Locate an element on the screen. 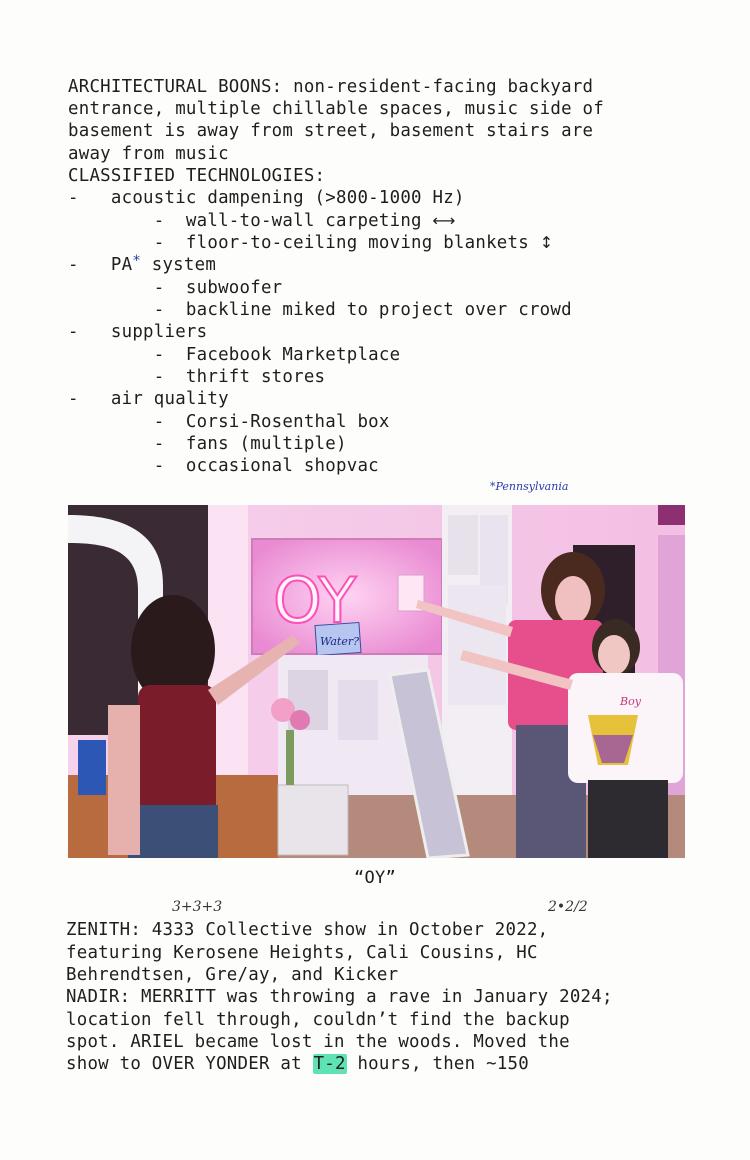 The width and height of the screenshot is (750, 1160). list-item: - subwoofer is located at coordinates (175, 288).